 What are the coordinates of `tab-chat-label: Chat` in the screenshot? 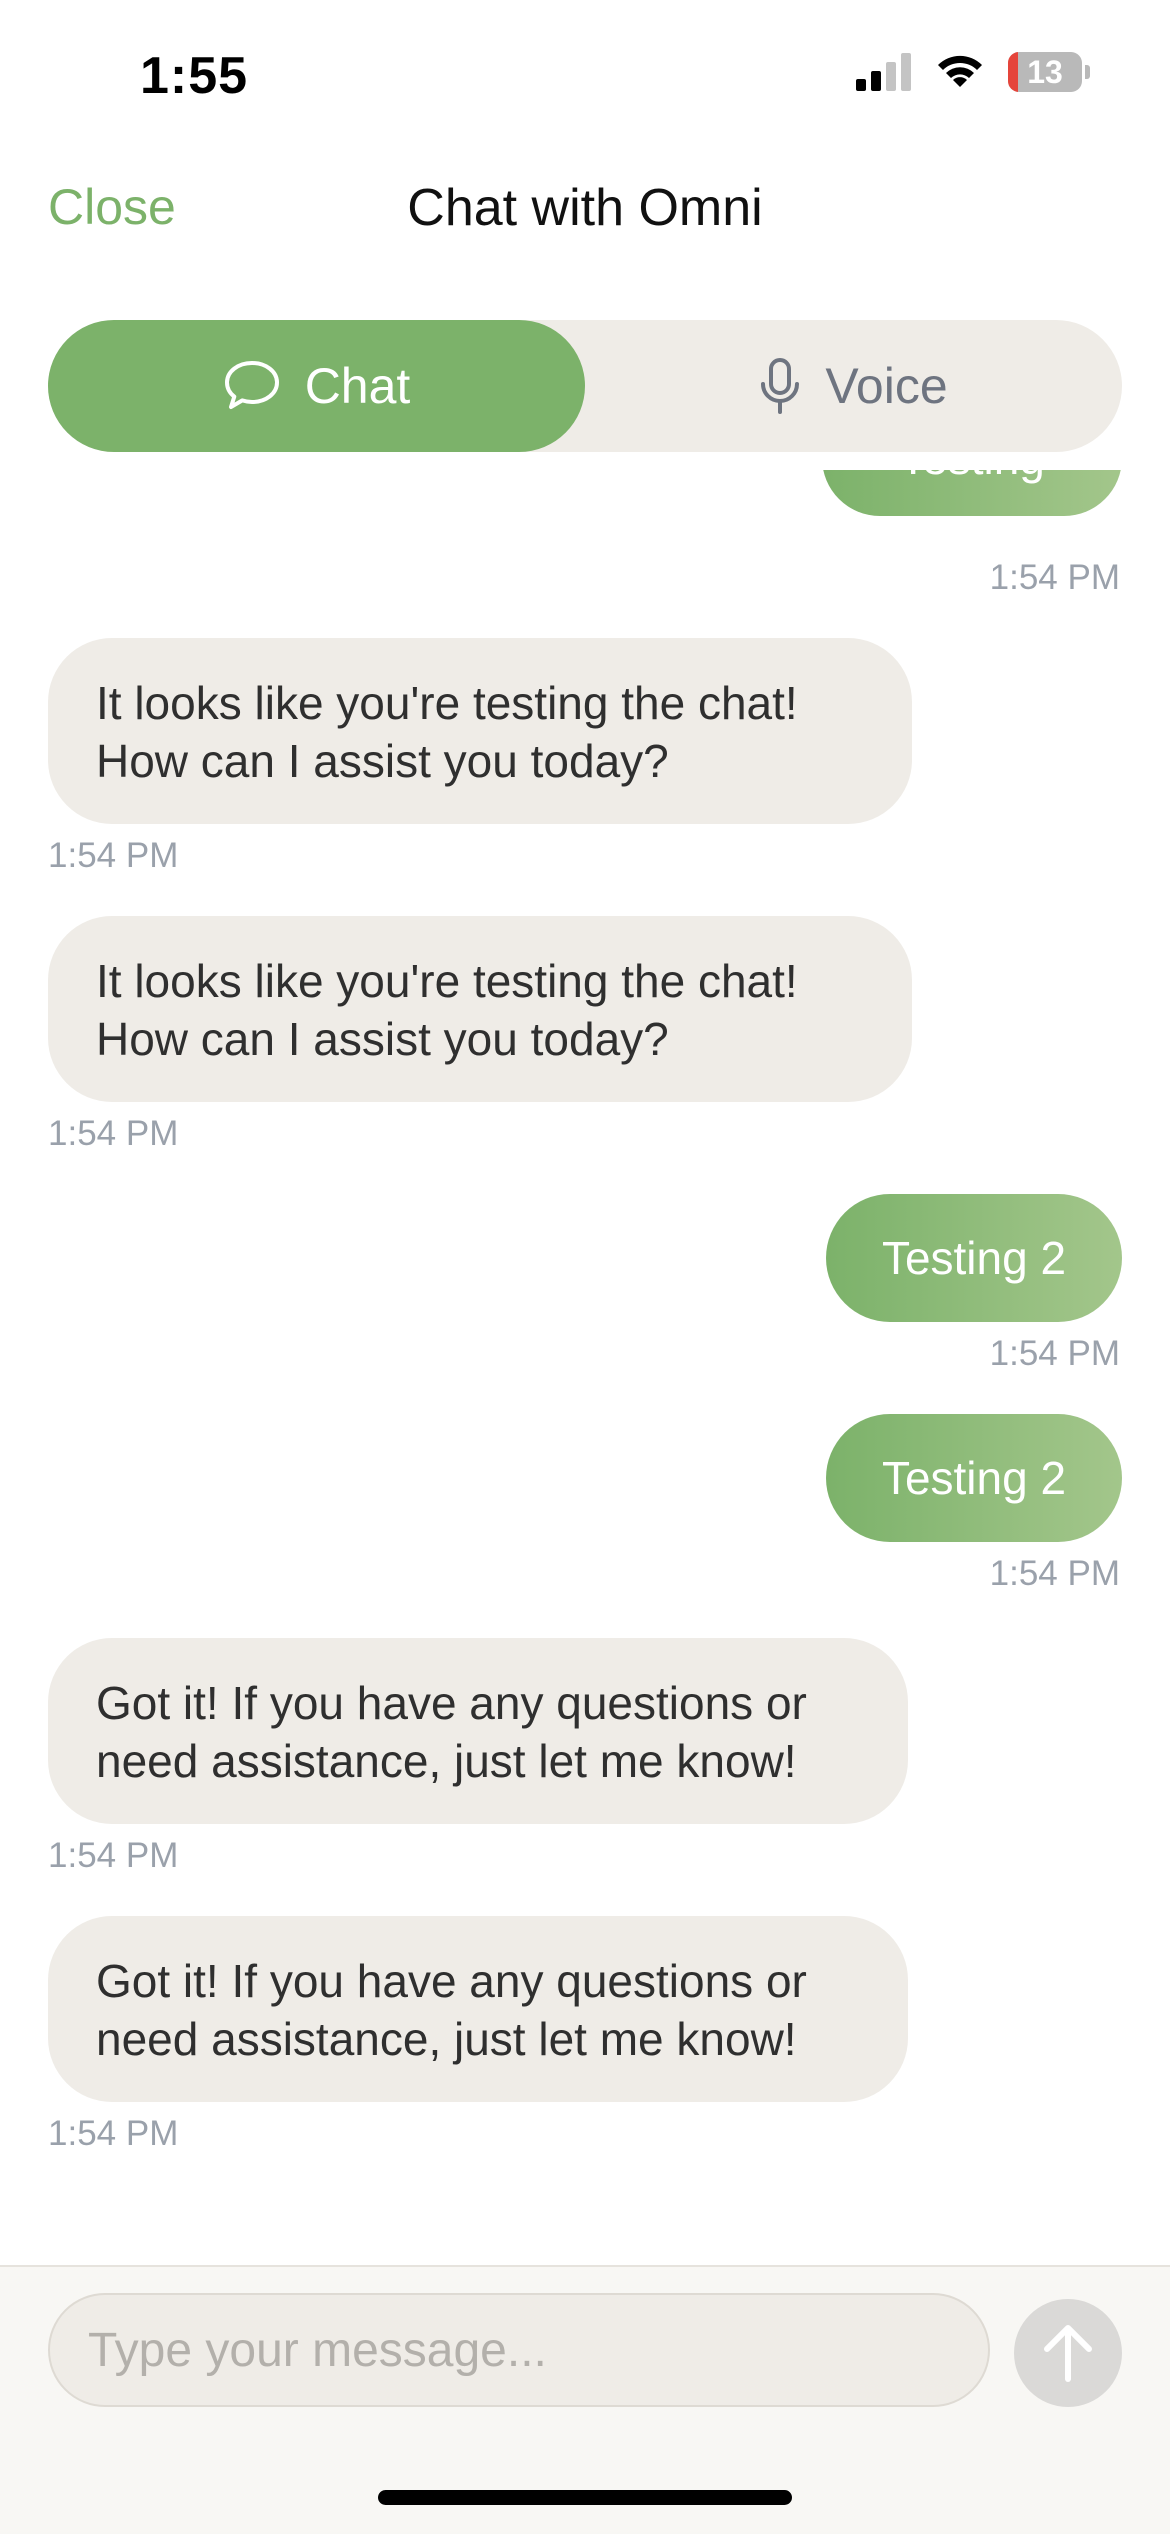 It's located at (357, 386).